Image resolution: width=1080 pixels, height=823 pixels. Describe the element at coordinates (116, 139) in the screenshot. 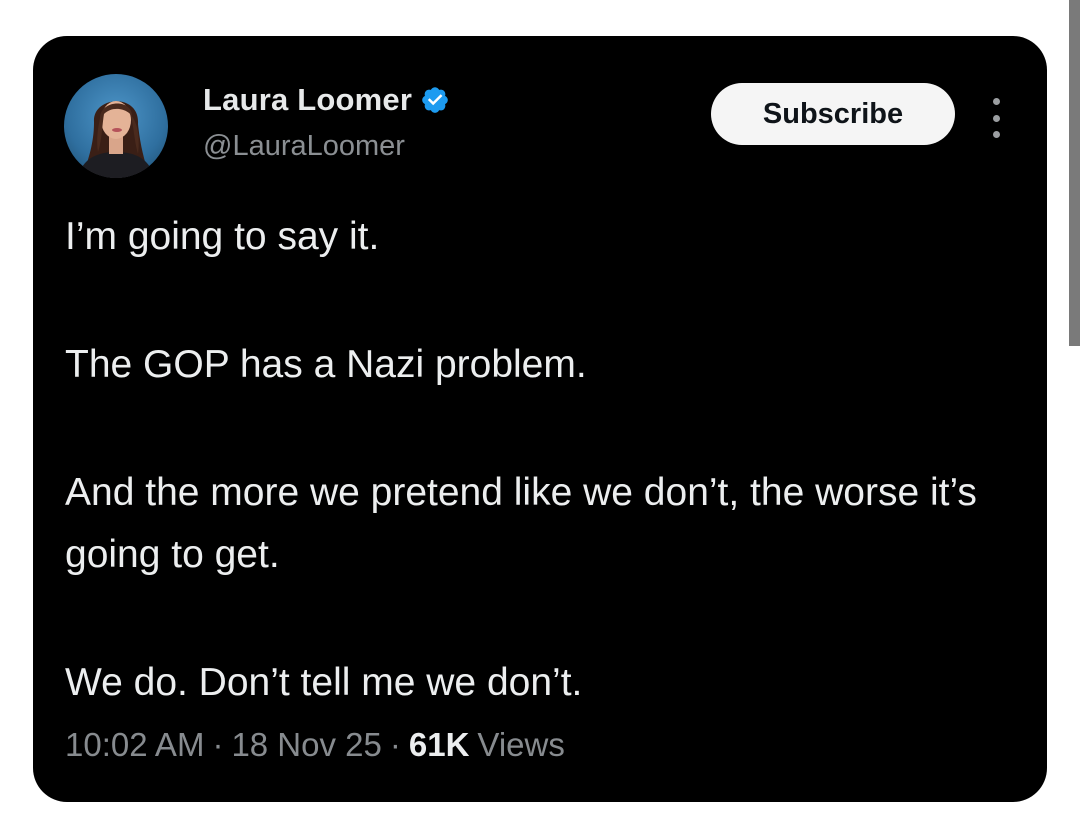

I see `avatar-portrait-icon` at that location.